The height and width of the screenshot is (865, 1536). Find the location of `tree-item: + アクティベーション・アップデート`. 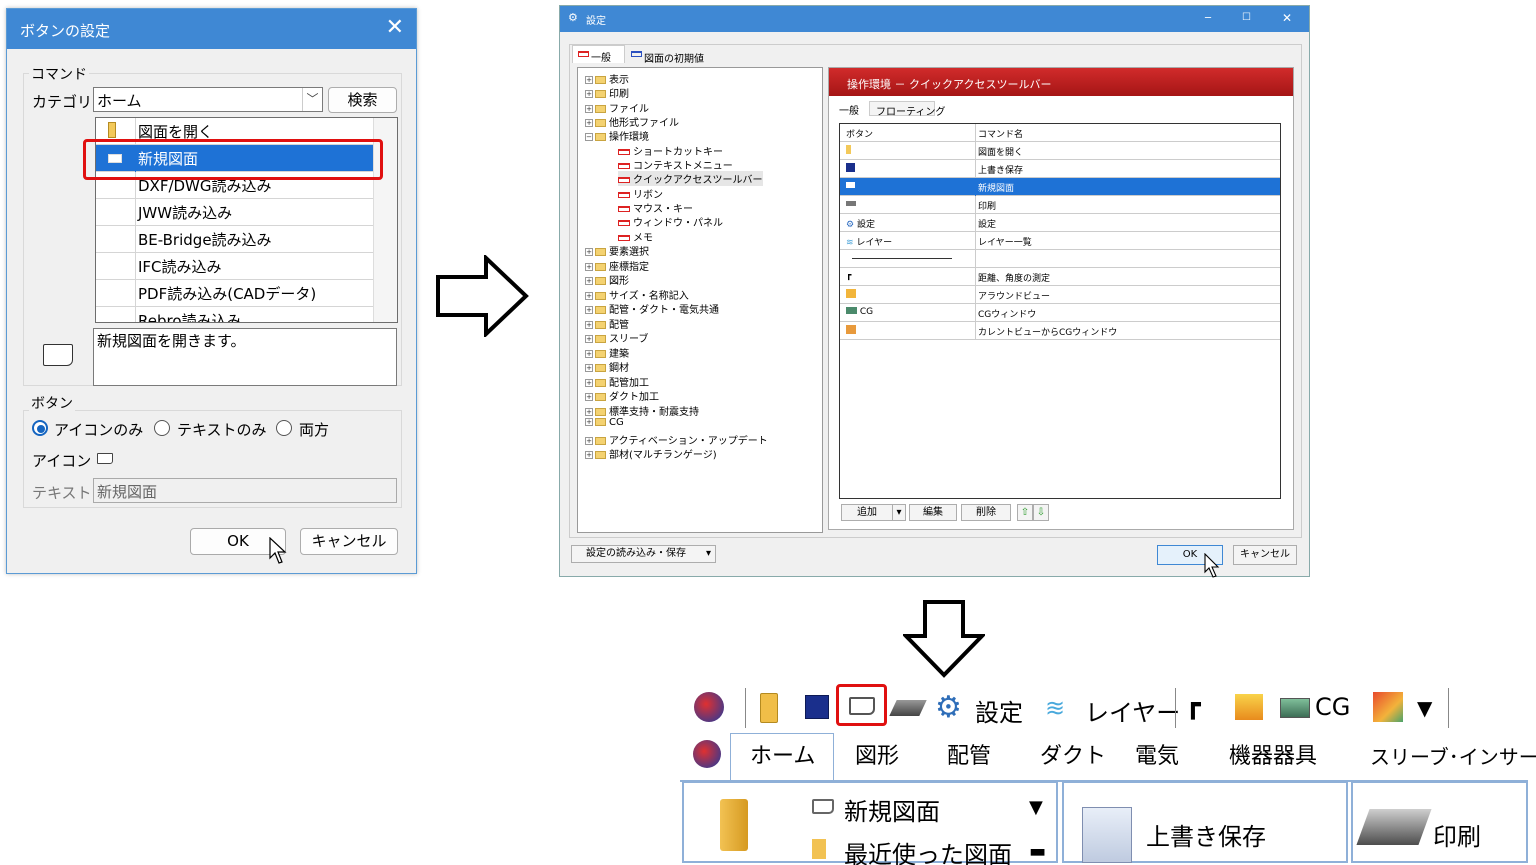

tree-item: + アクティベーション・アップデート is located at coordinates (676, 439).